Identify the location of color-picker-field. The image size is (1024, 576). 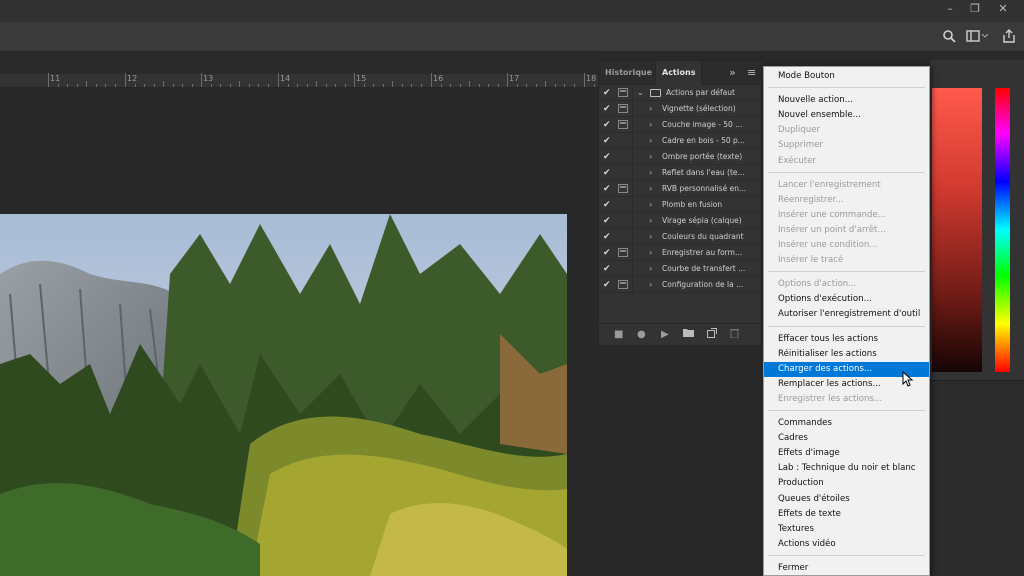
(957, 230).